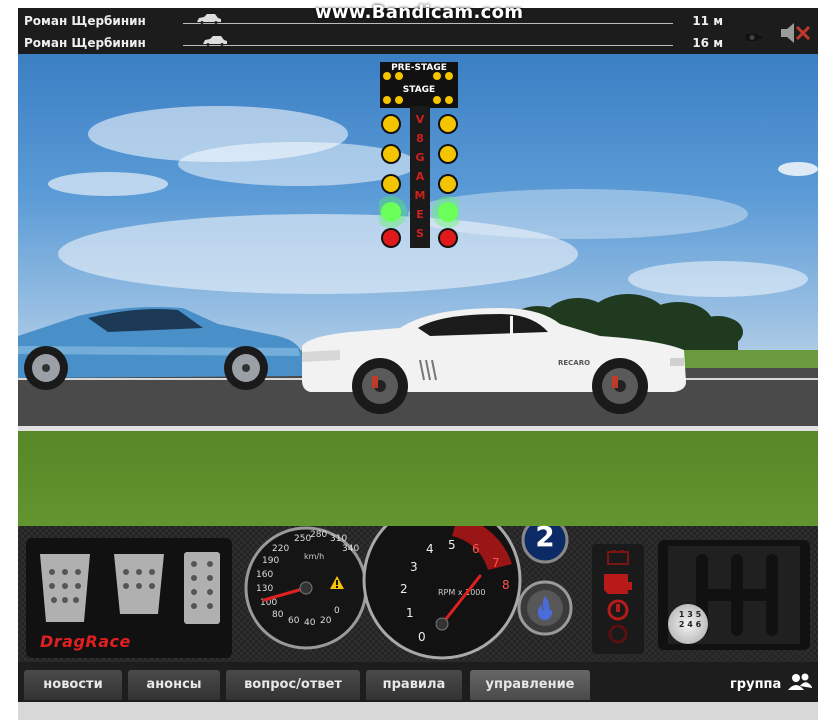 The height and width of the screenshot is (720, 832). Describe the element at coordinates (690, 614) in the screenshot. I see `shifter-digit: 3` at that location.